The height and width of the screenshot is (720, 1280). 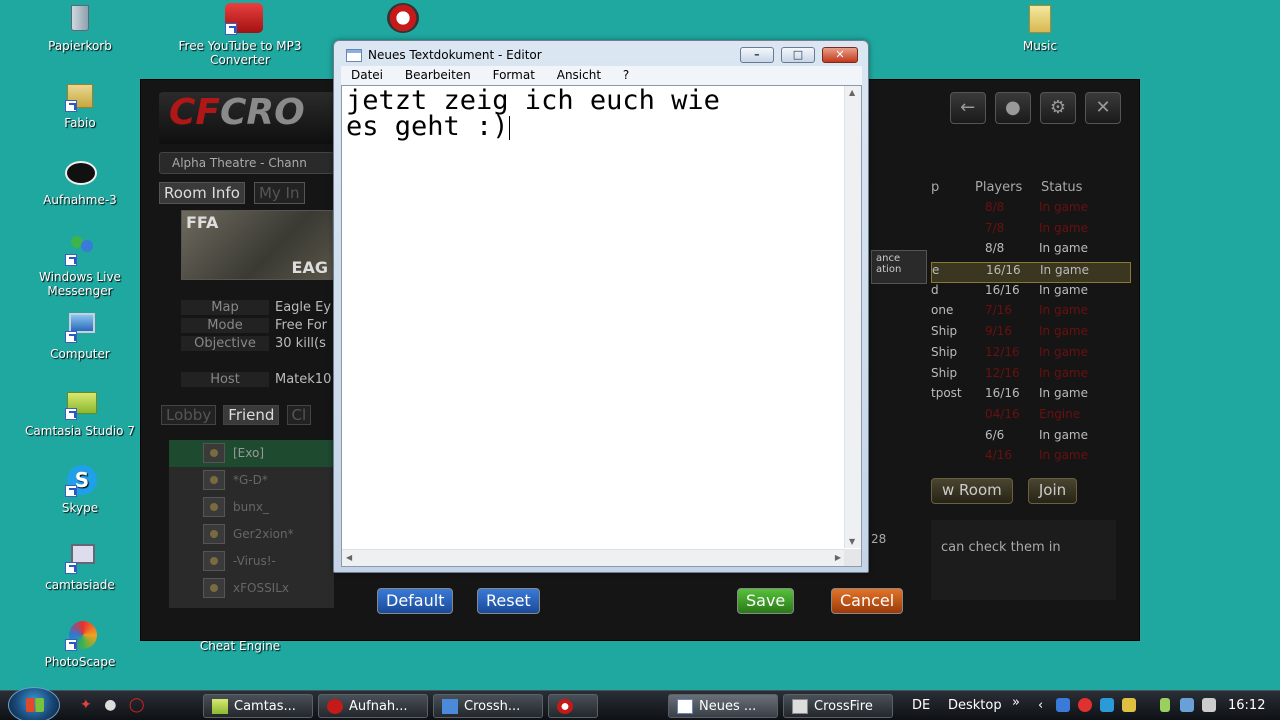 I want to click on messenger-tray-icon, so click(x=1129, y=705).